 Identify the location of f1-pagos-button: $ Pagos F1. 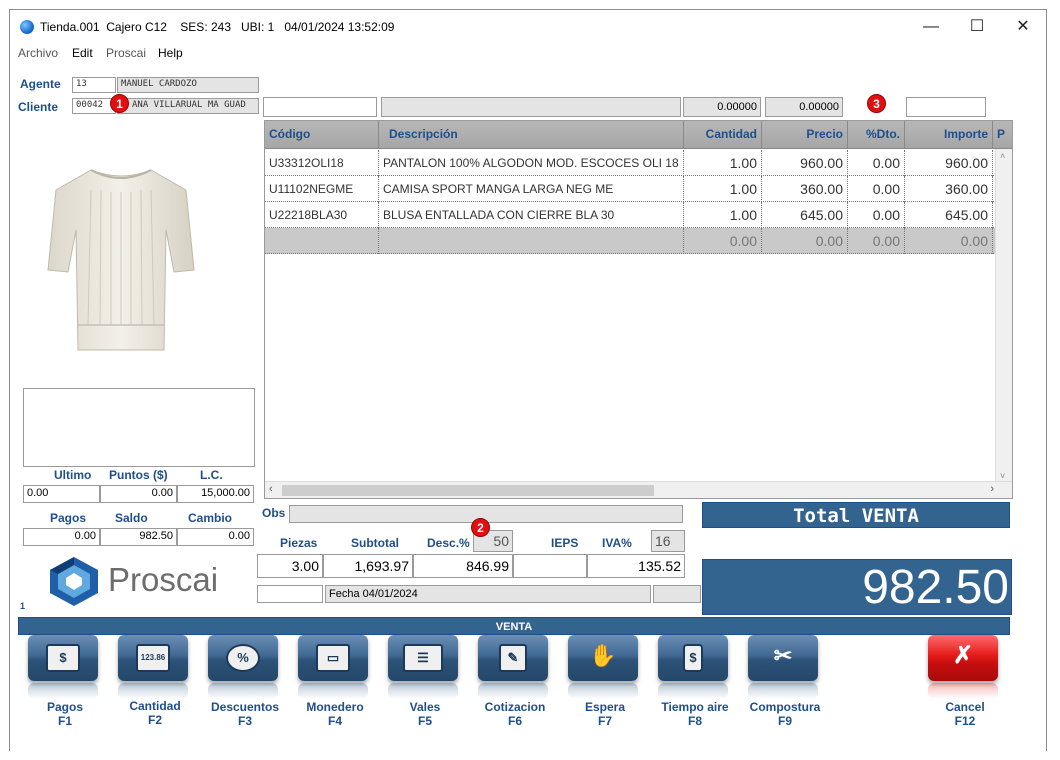
(60, 694).